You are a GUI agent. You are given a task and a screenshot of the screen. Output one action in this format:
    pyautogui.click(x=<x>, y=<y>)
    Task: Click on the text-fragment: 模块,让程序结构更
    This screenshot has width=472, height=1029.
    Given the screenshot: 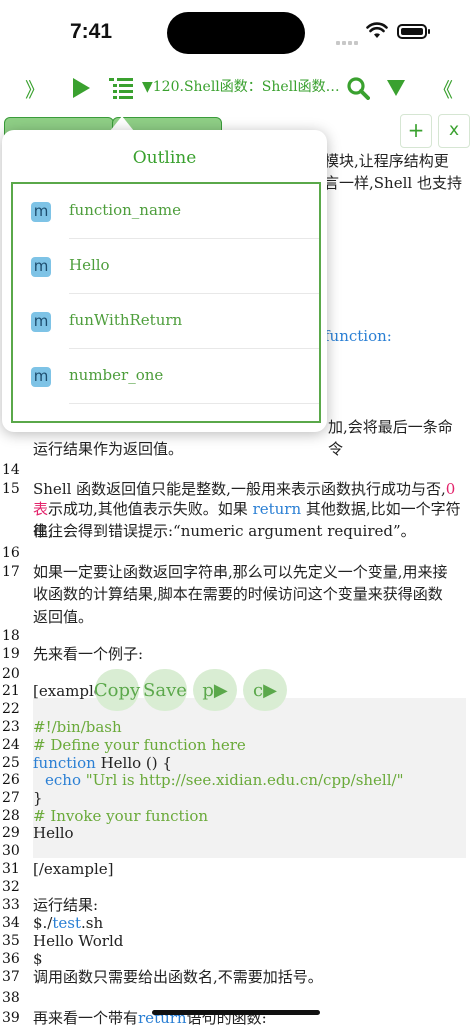 What is the action you would take?
    pyautogui.click(x=386, y=161)
    